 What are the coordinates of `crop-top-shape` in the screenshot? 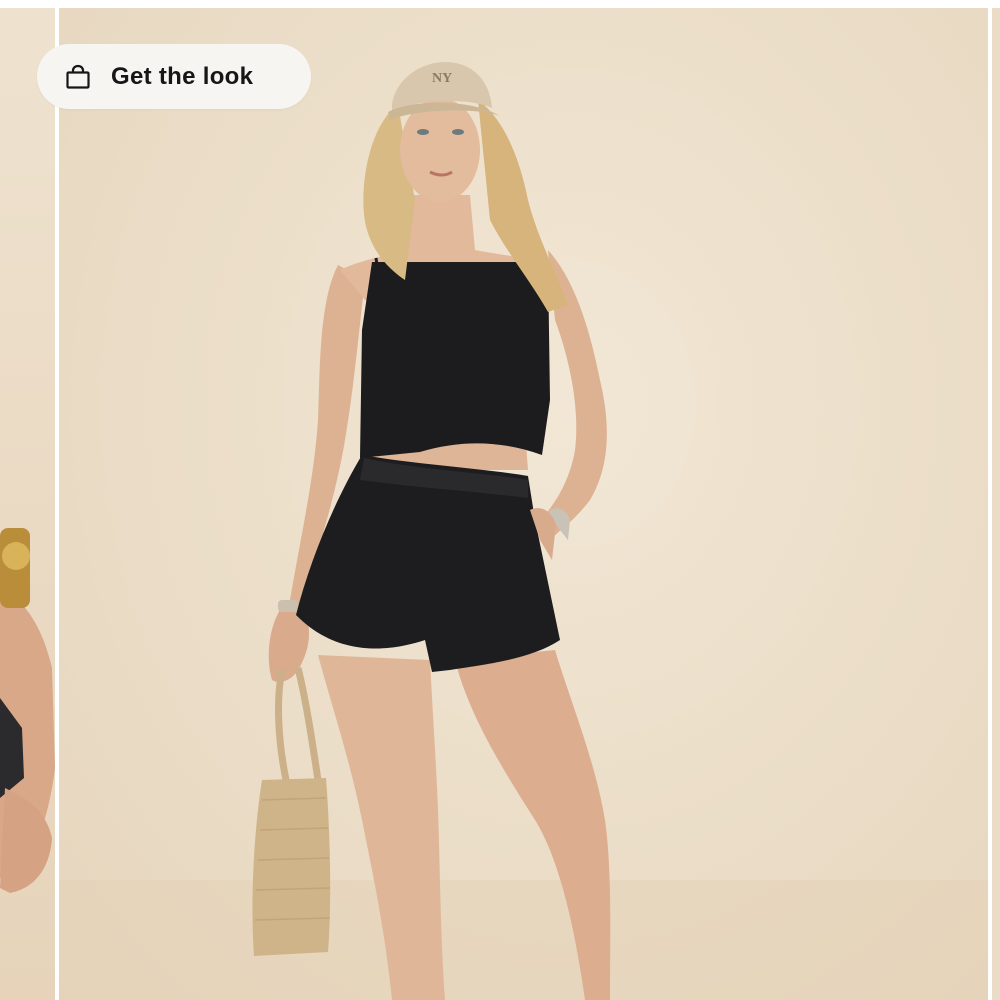 It's located at (455, 360).